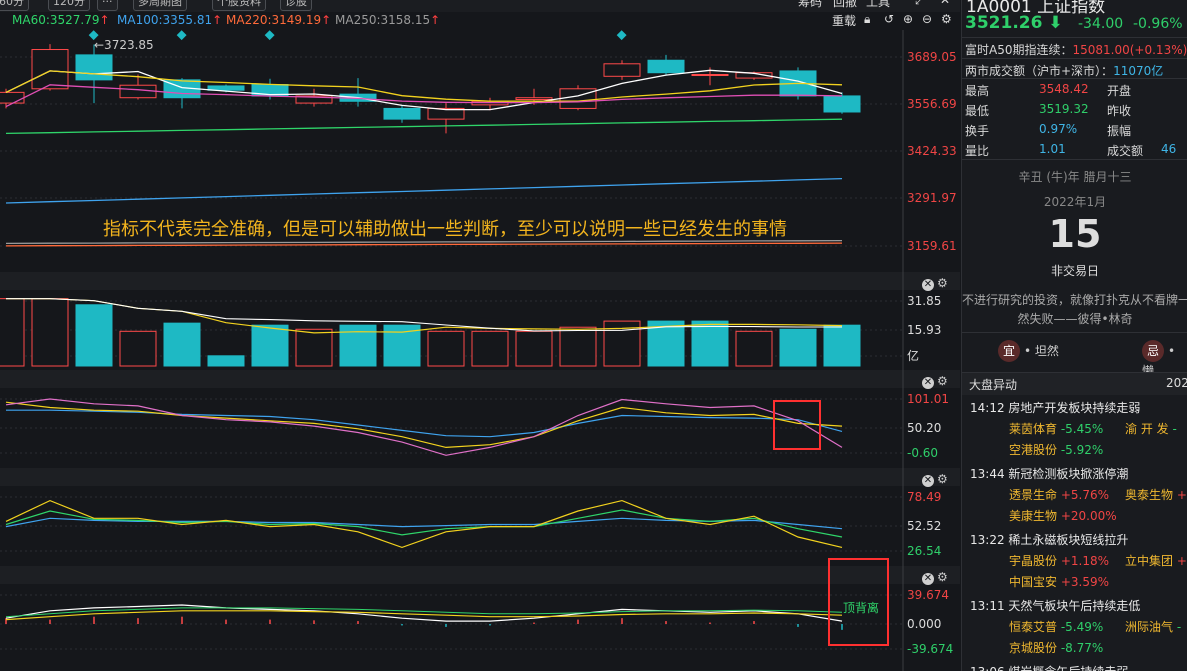 The image size is (1187, 671). I want to click on news-stock: 透景生命 +5.76%, so click(1059, 494).